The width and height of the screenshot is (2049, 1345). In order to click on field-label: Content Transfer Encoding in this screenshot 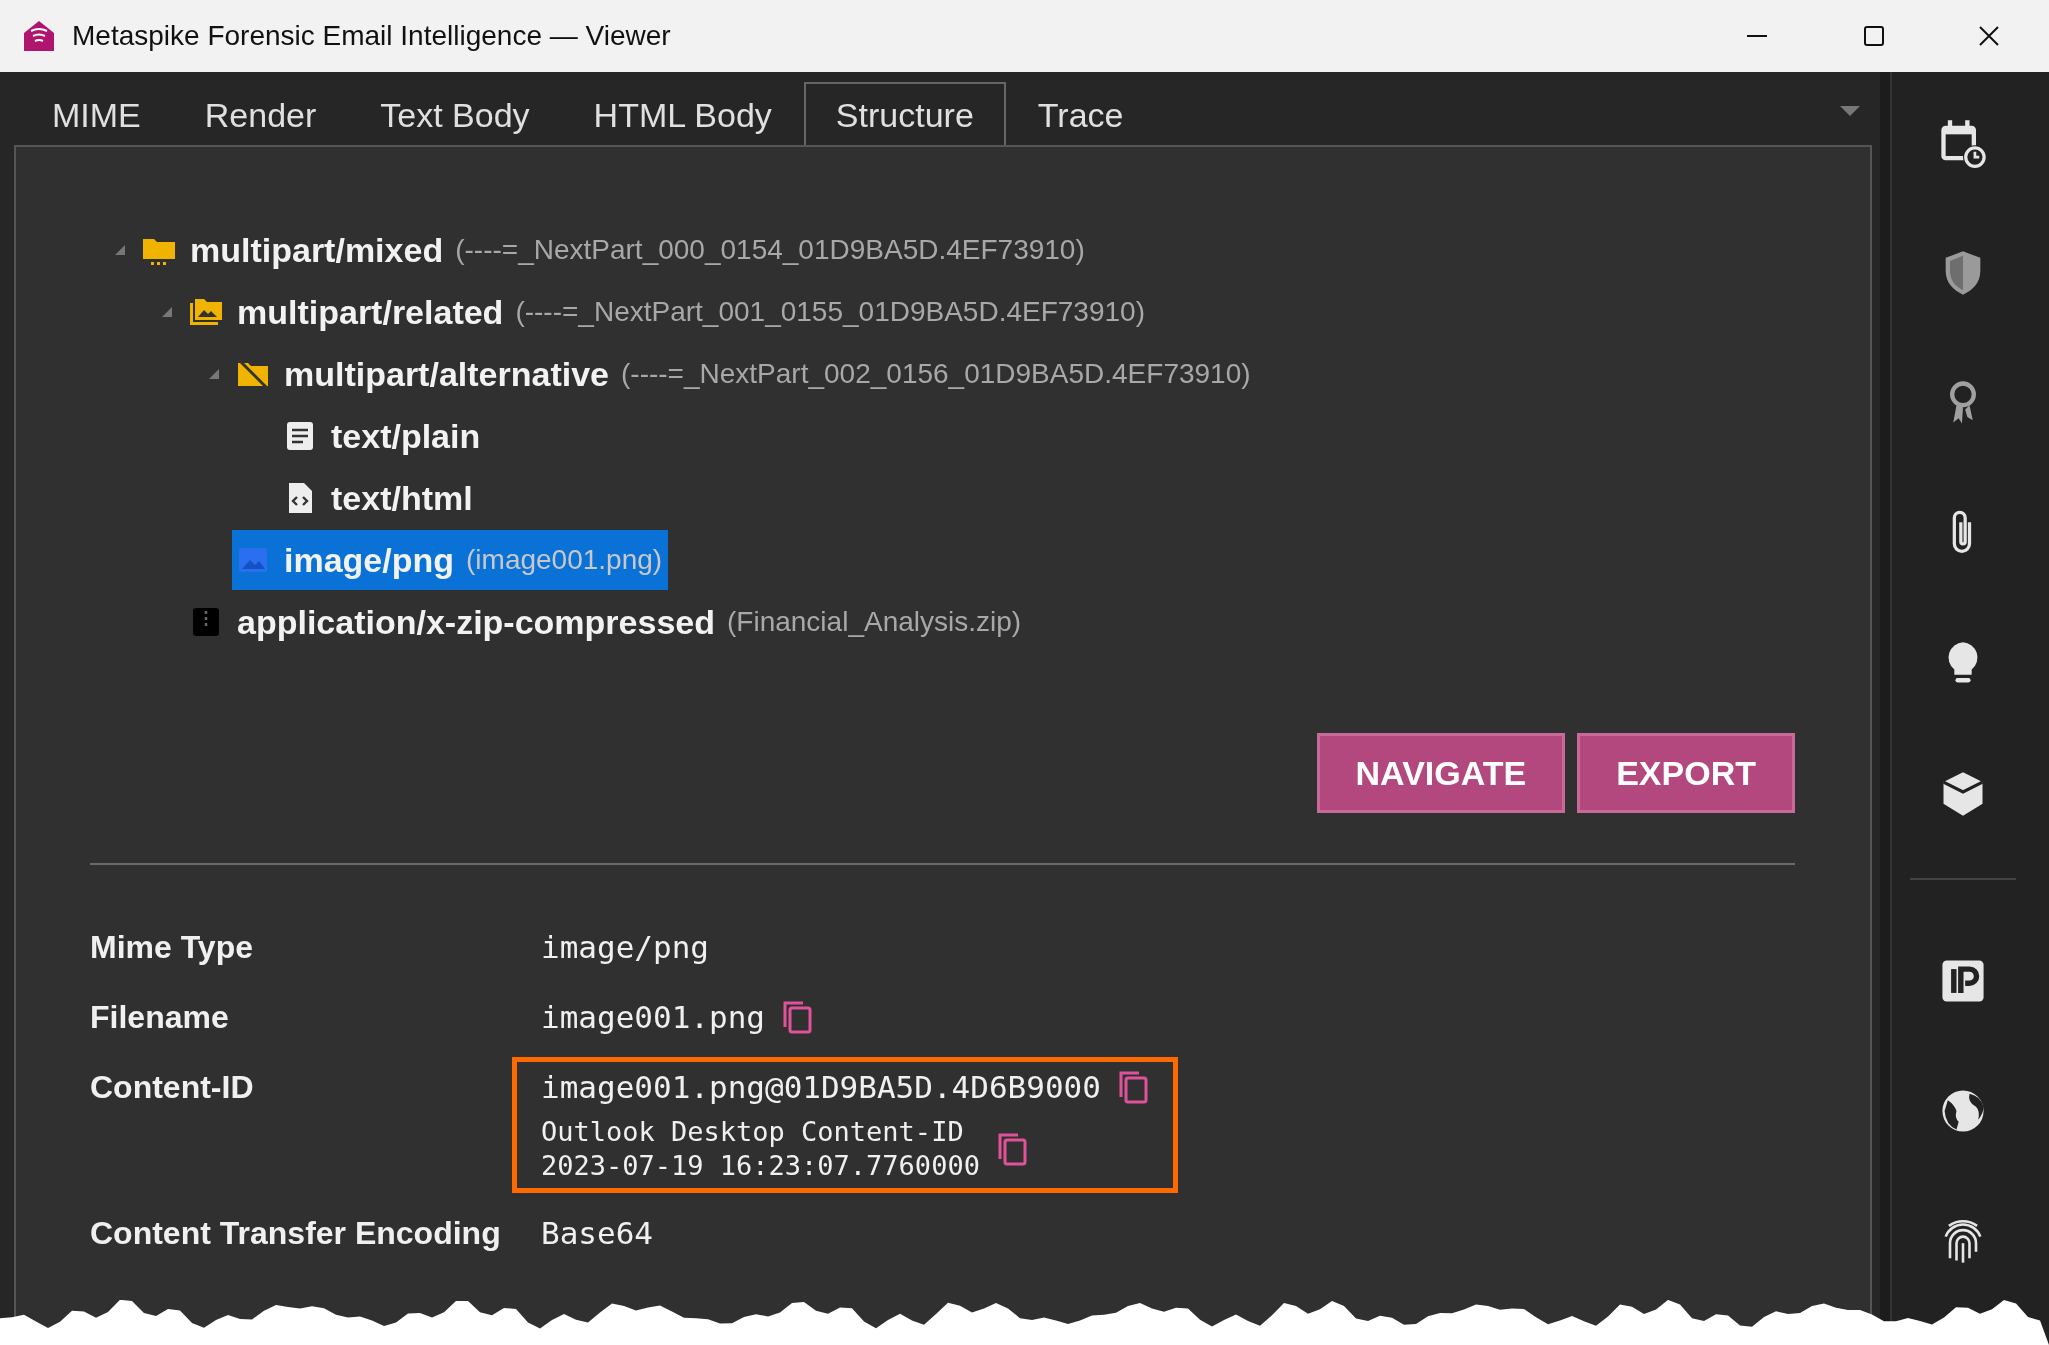, I will do `click(296, 1233)`.